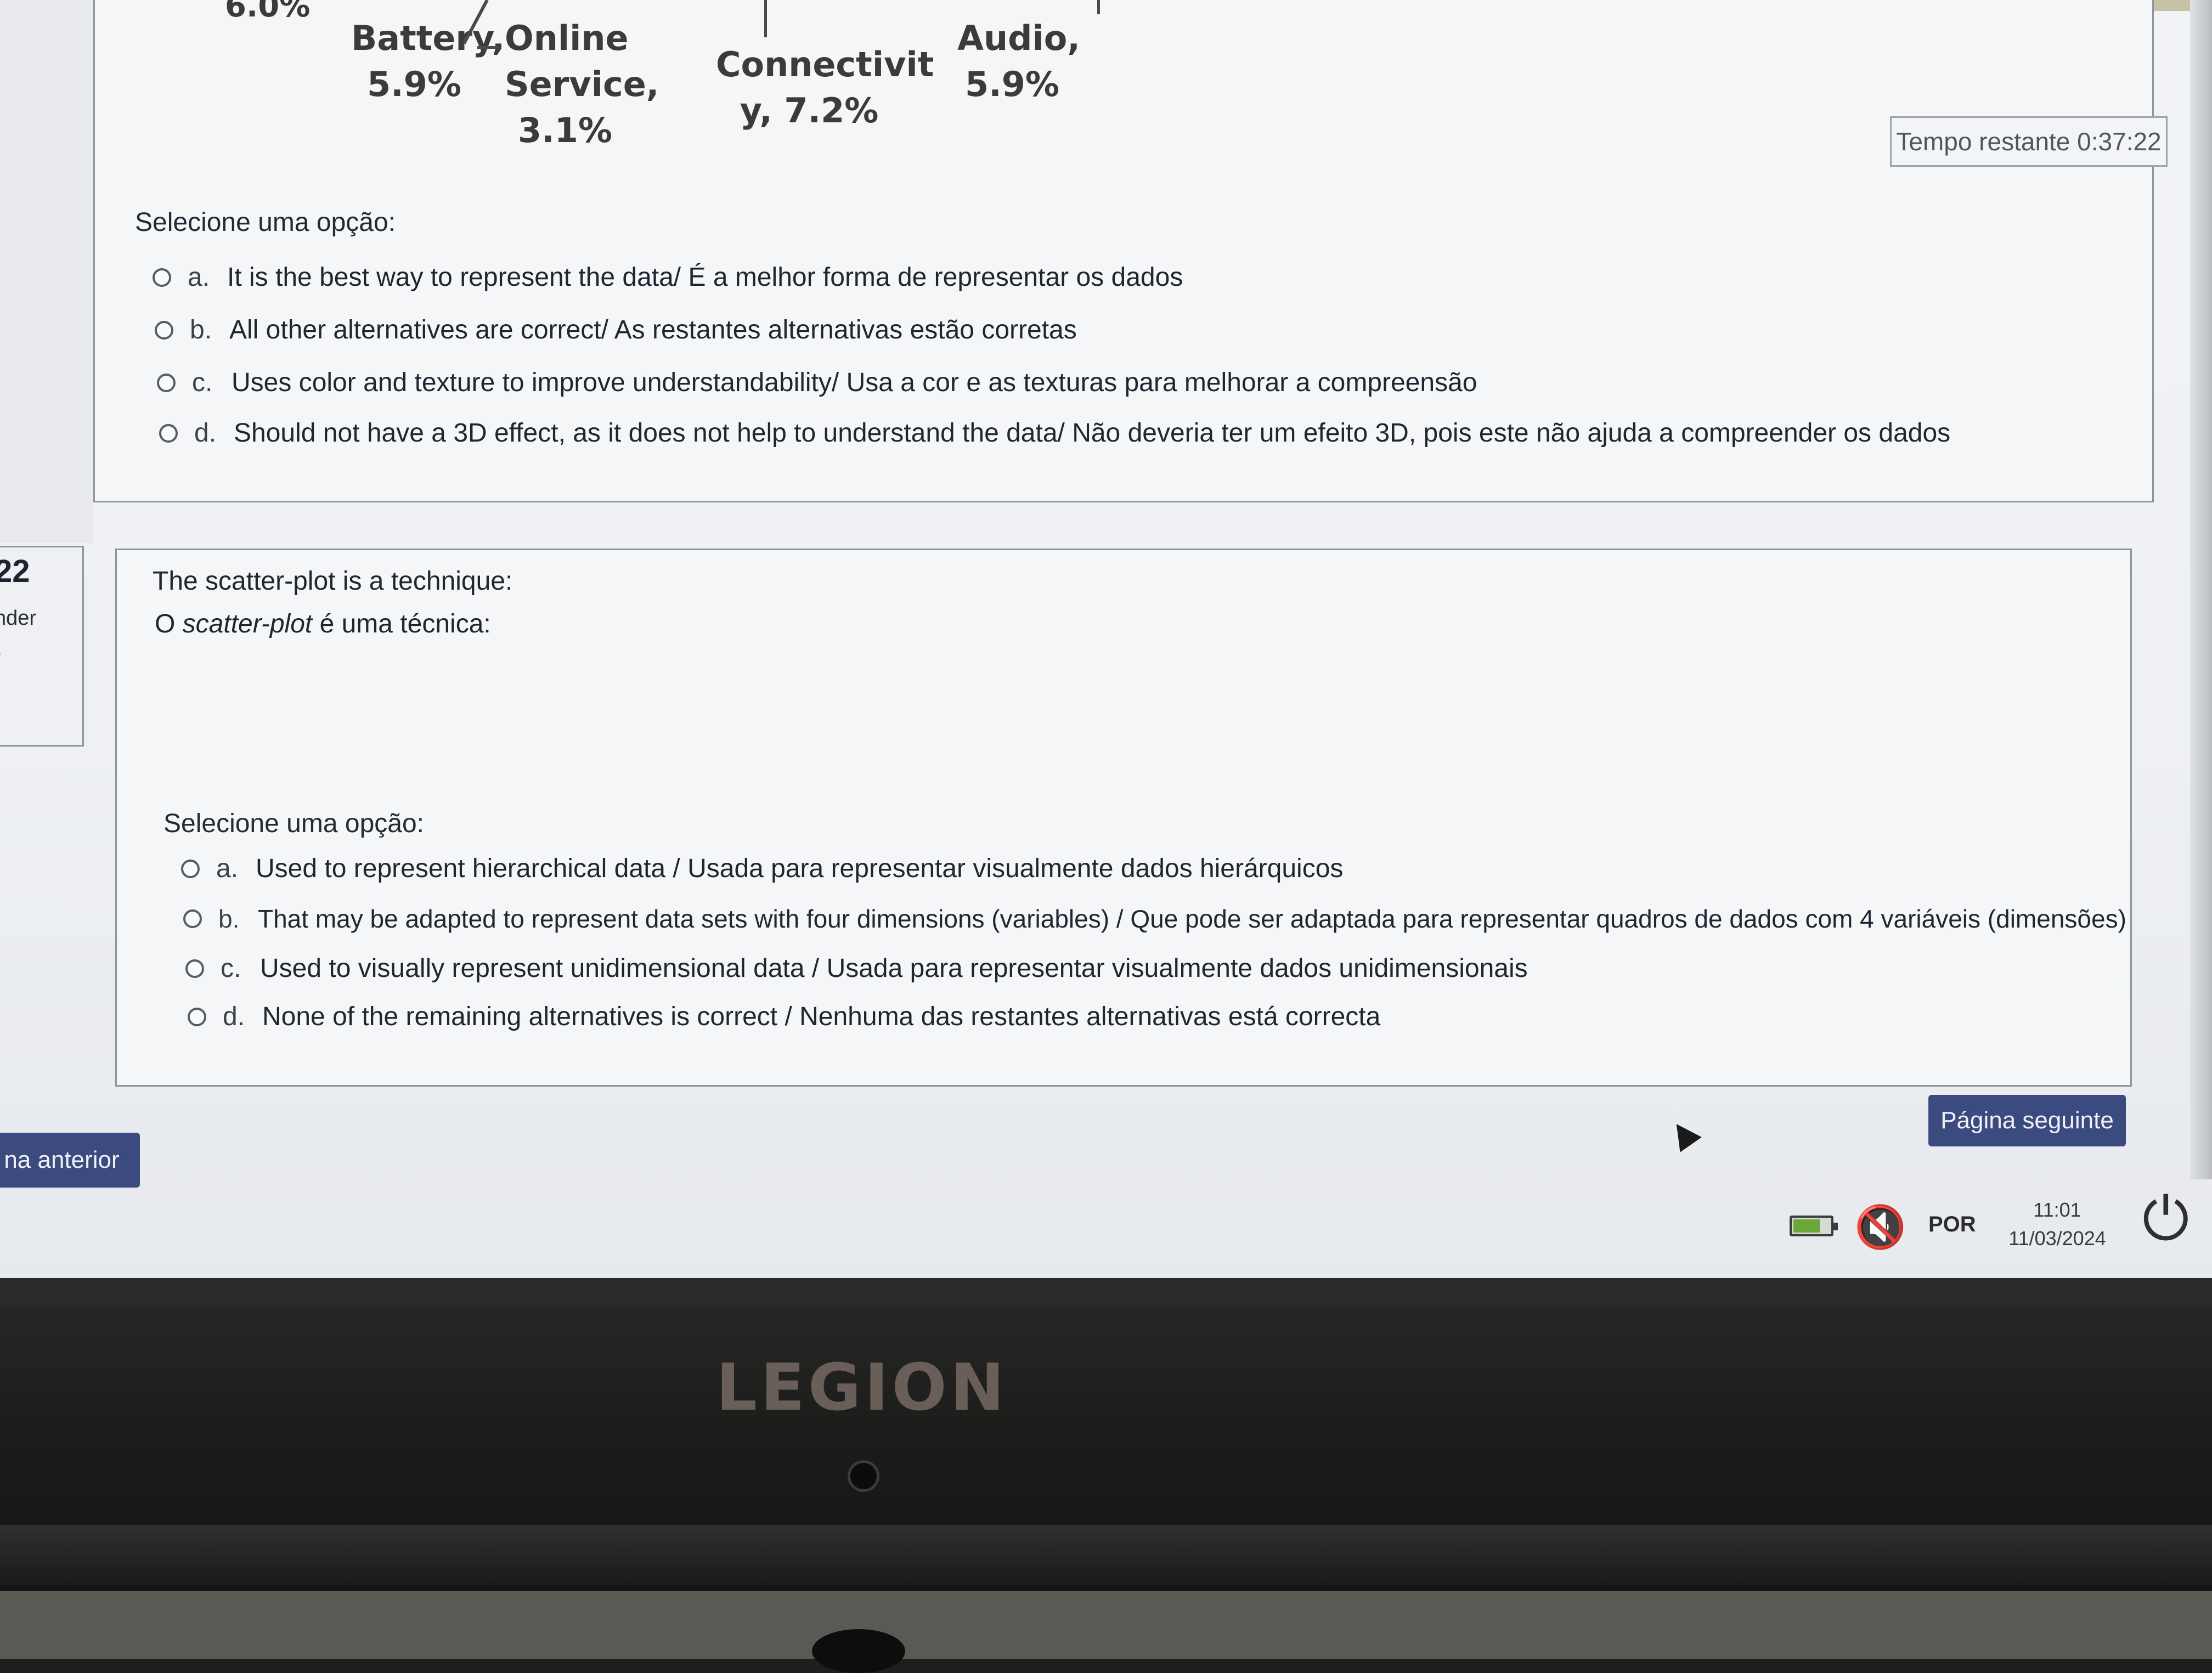 This screenshot has width=2212, height=1673. What do you see at coordinates (2165, 1218) in the screenshot?
I see `power-icon: ⏻` at bounding box center [2165, 1218].